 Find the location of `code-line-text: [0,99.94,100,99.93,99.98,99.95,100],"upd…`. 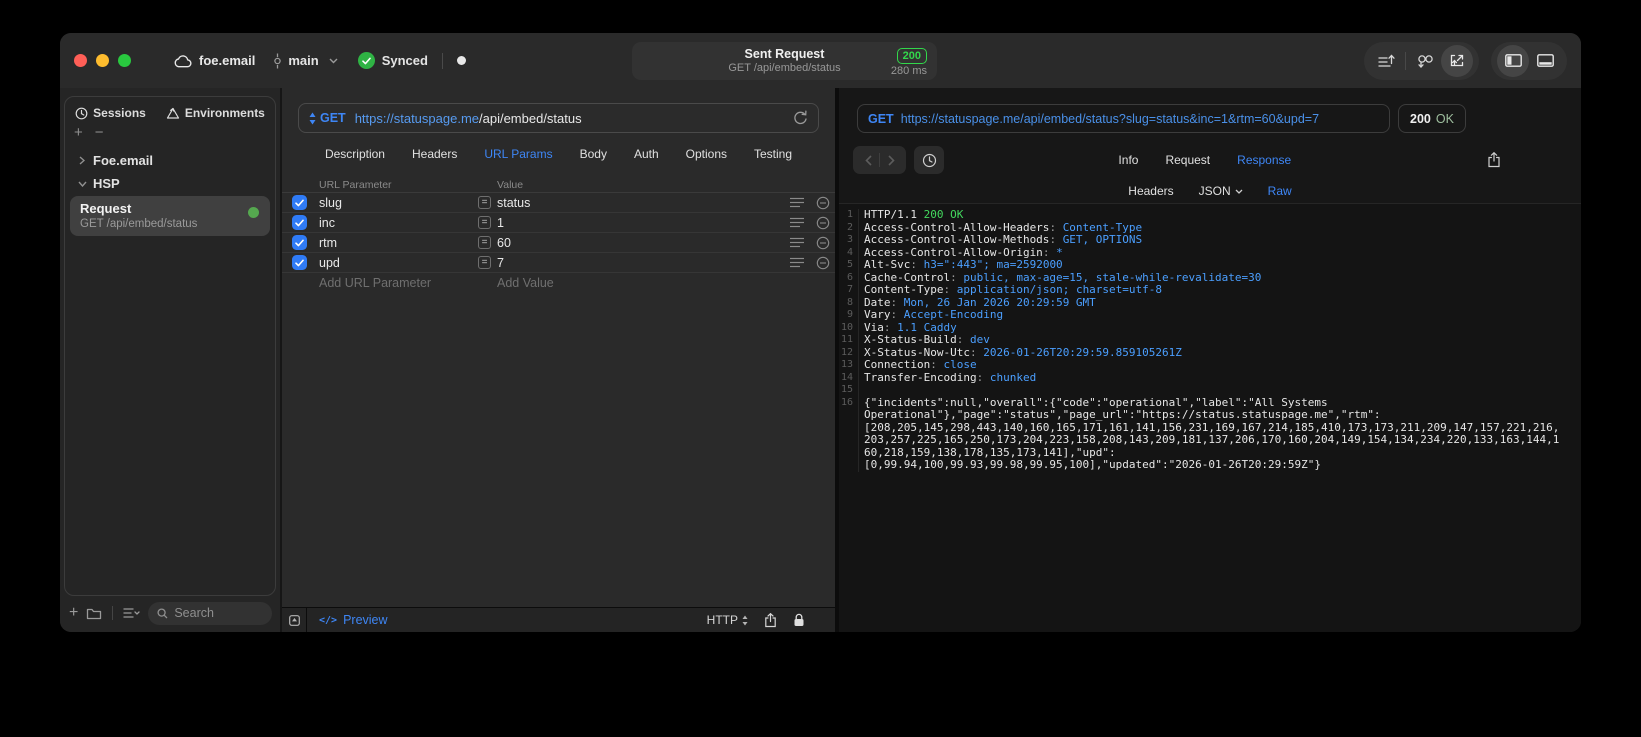

code-line-text: [0,99.94,100,99.93,99.98,99.95,100],"upd… is located at coordinates (1220, 465).